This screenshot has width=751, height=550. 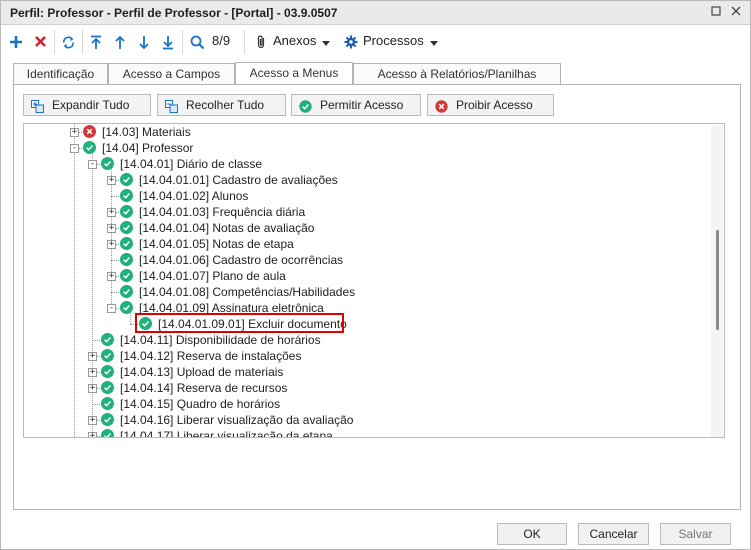 I want to click on tree-item-label: [14.04.01] Diário de classe, so click(x=191, y=164).